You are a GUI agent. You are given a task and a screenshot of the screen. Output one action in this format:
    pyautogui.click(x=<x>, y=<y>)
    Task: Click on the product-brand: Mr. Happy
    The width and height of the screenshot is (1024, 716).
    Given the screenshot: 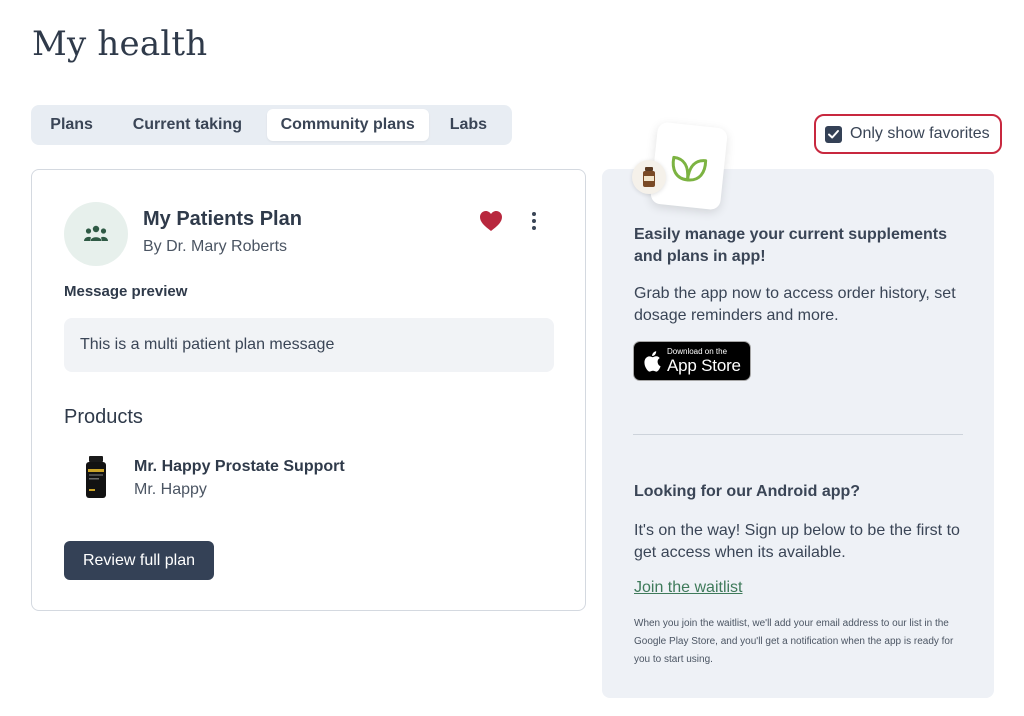 What is the action you would take?
    pyautogui.click(x=170, y=489)
    